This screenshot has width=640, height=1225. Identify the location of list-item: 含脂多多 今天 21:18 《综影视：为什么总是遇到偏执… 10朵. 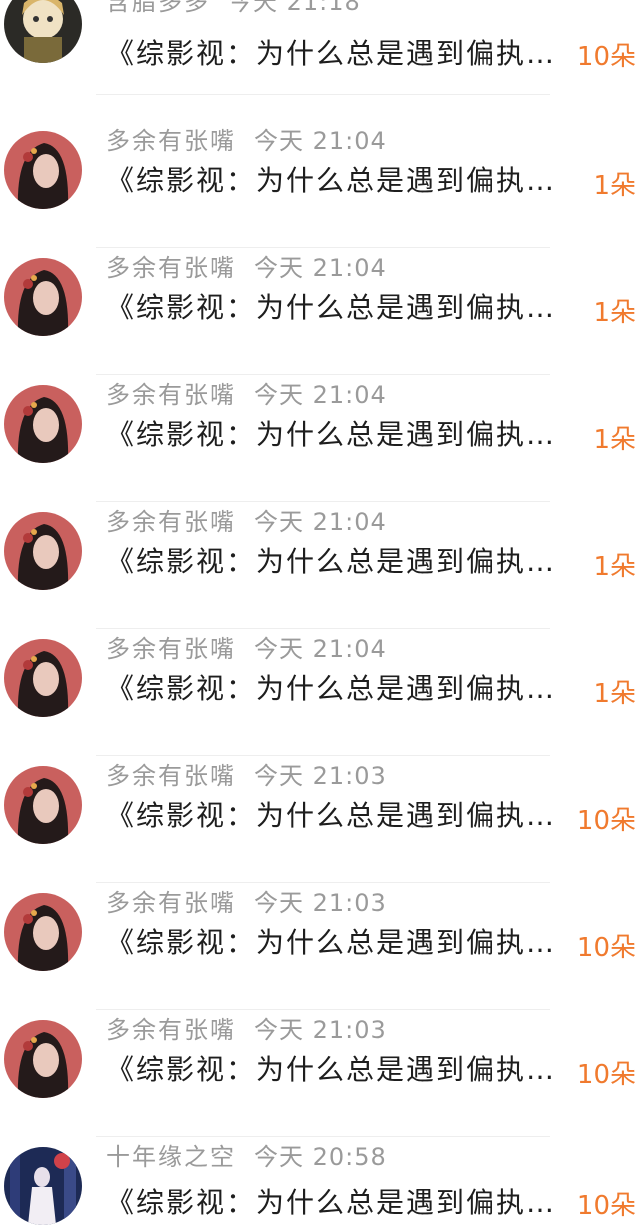
(320, 54).